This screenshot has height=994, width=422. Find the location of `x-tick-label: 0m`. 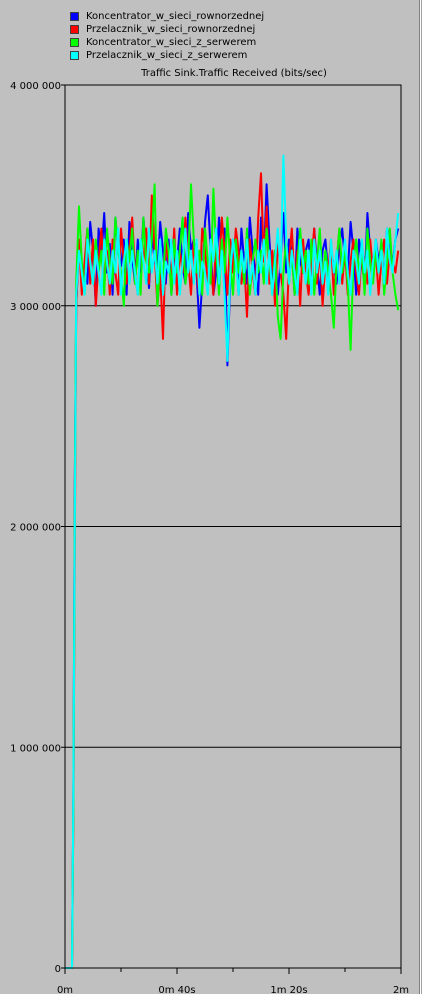

x-tick-label: 0m is located at coordinates (65, 989).